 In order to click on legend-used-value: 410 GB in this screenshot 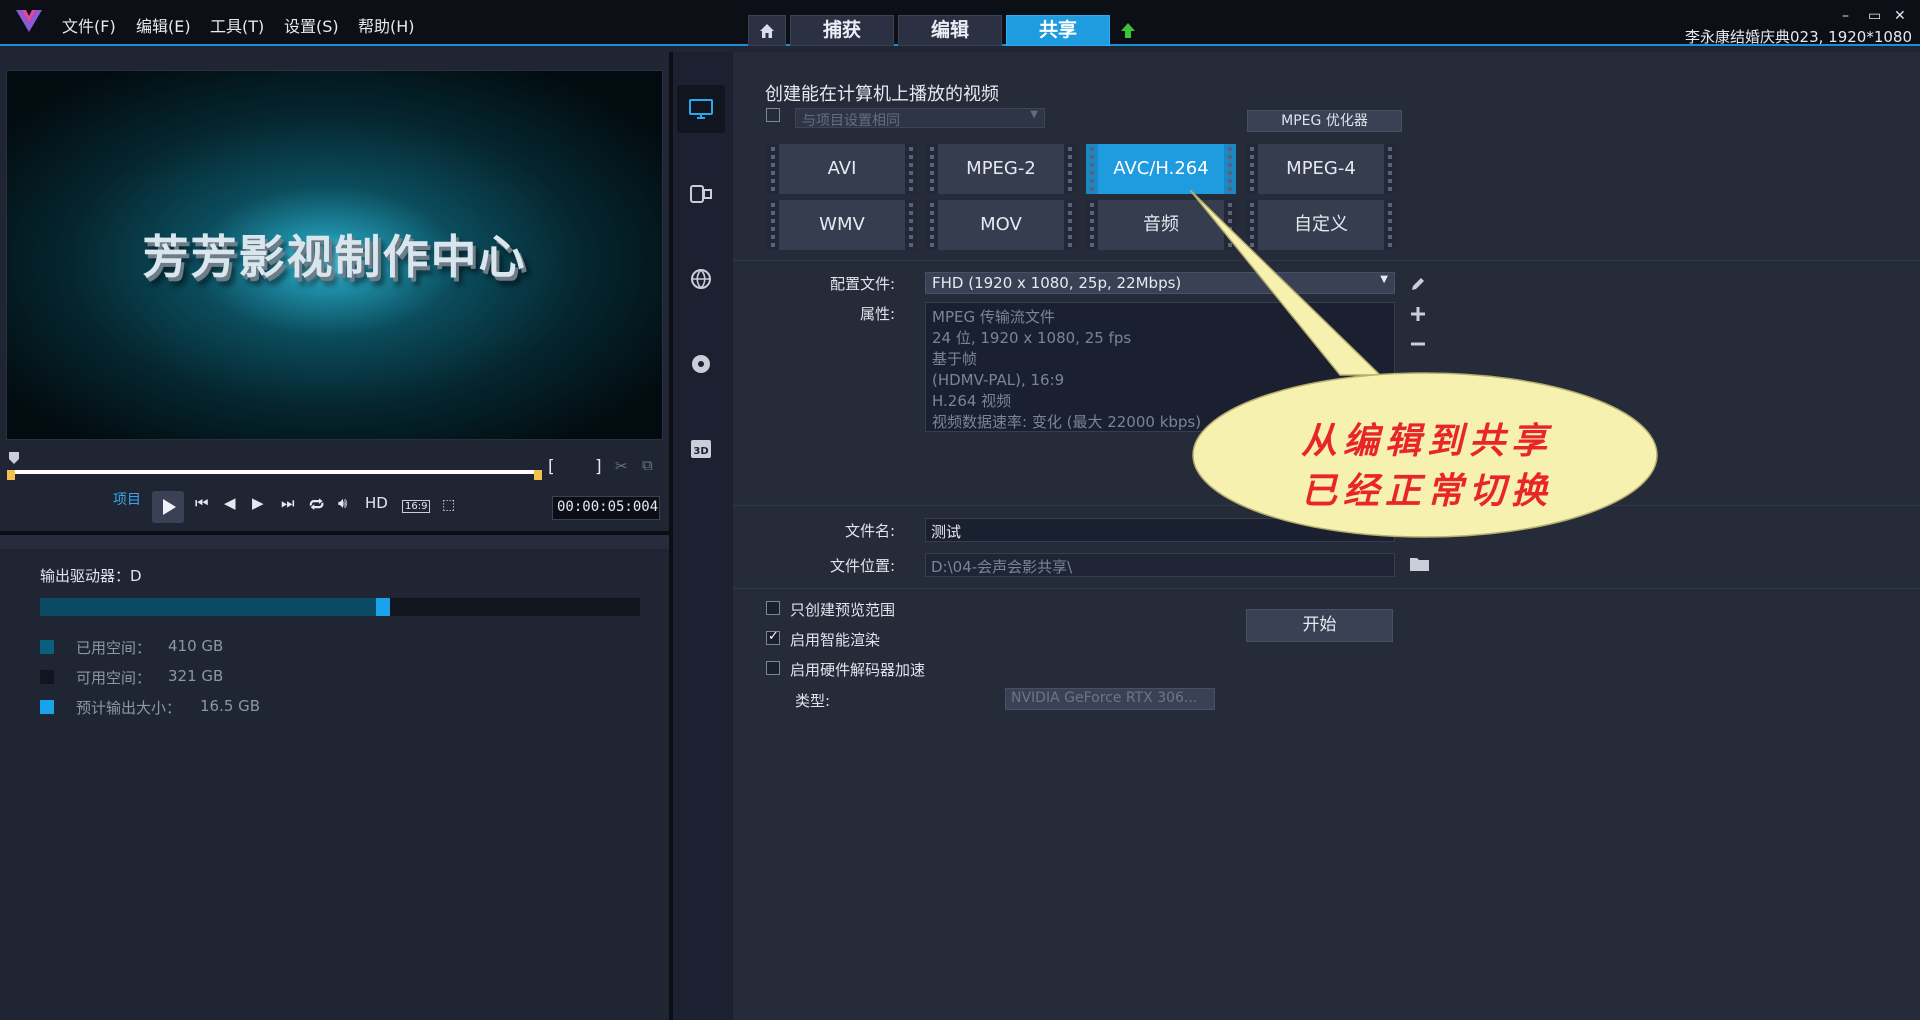, I will do `click(196, 646)`.